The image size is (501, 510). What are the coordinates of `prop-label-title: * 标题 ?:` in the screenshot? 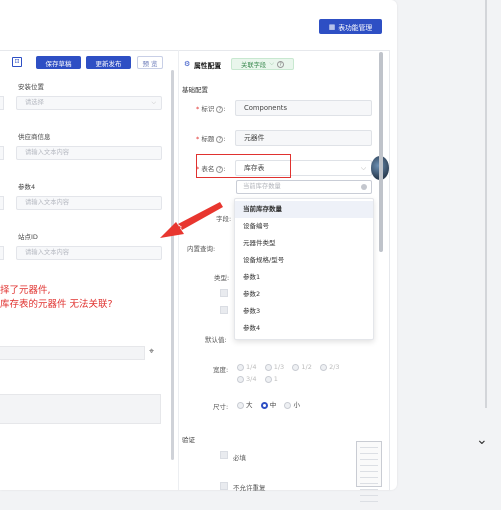 It's located at (211, 139).